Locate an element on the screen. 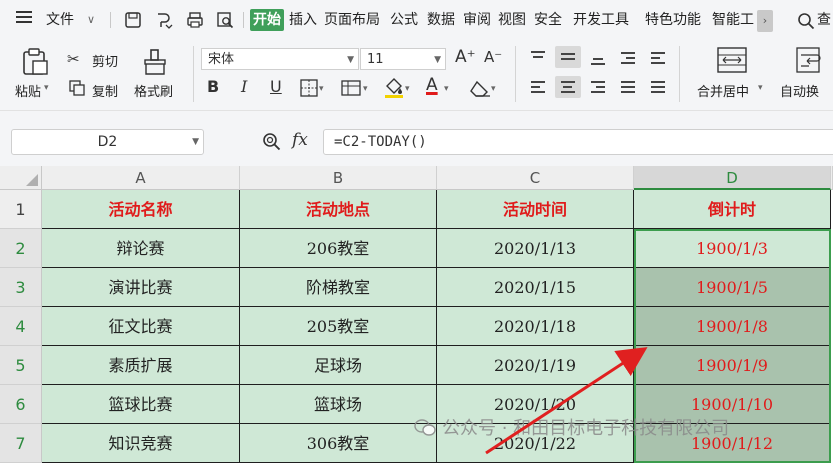  decrease-font-icon: A⁻ is located at coordinates (493, 57).